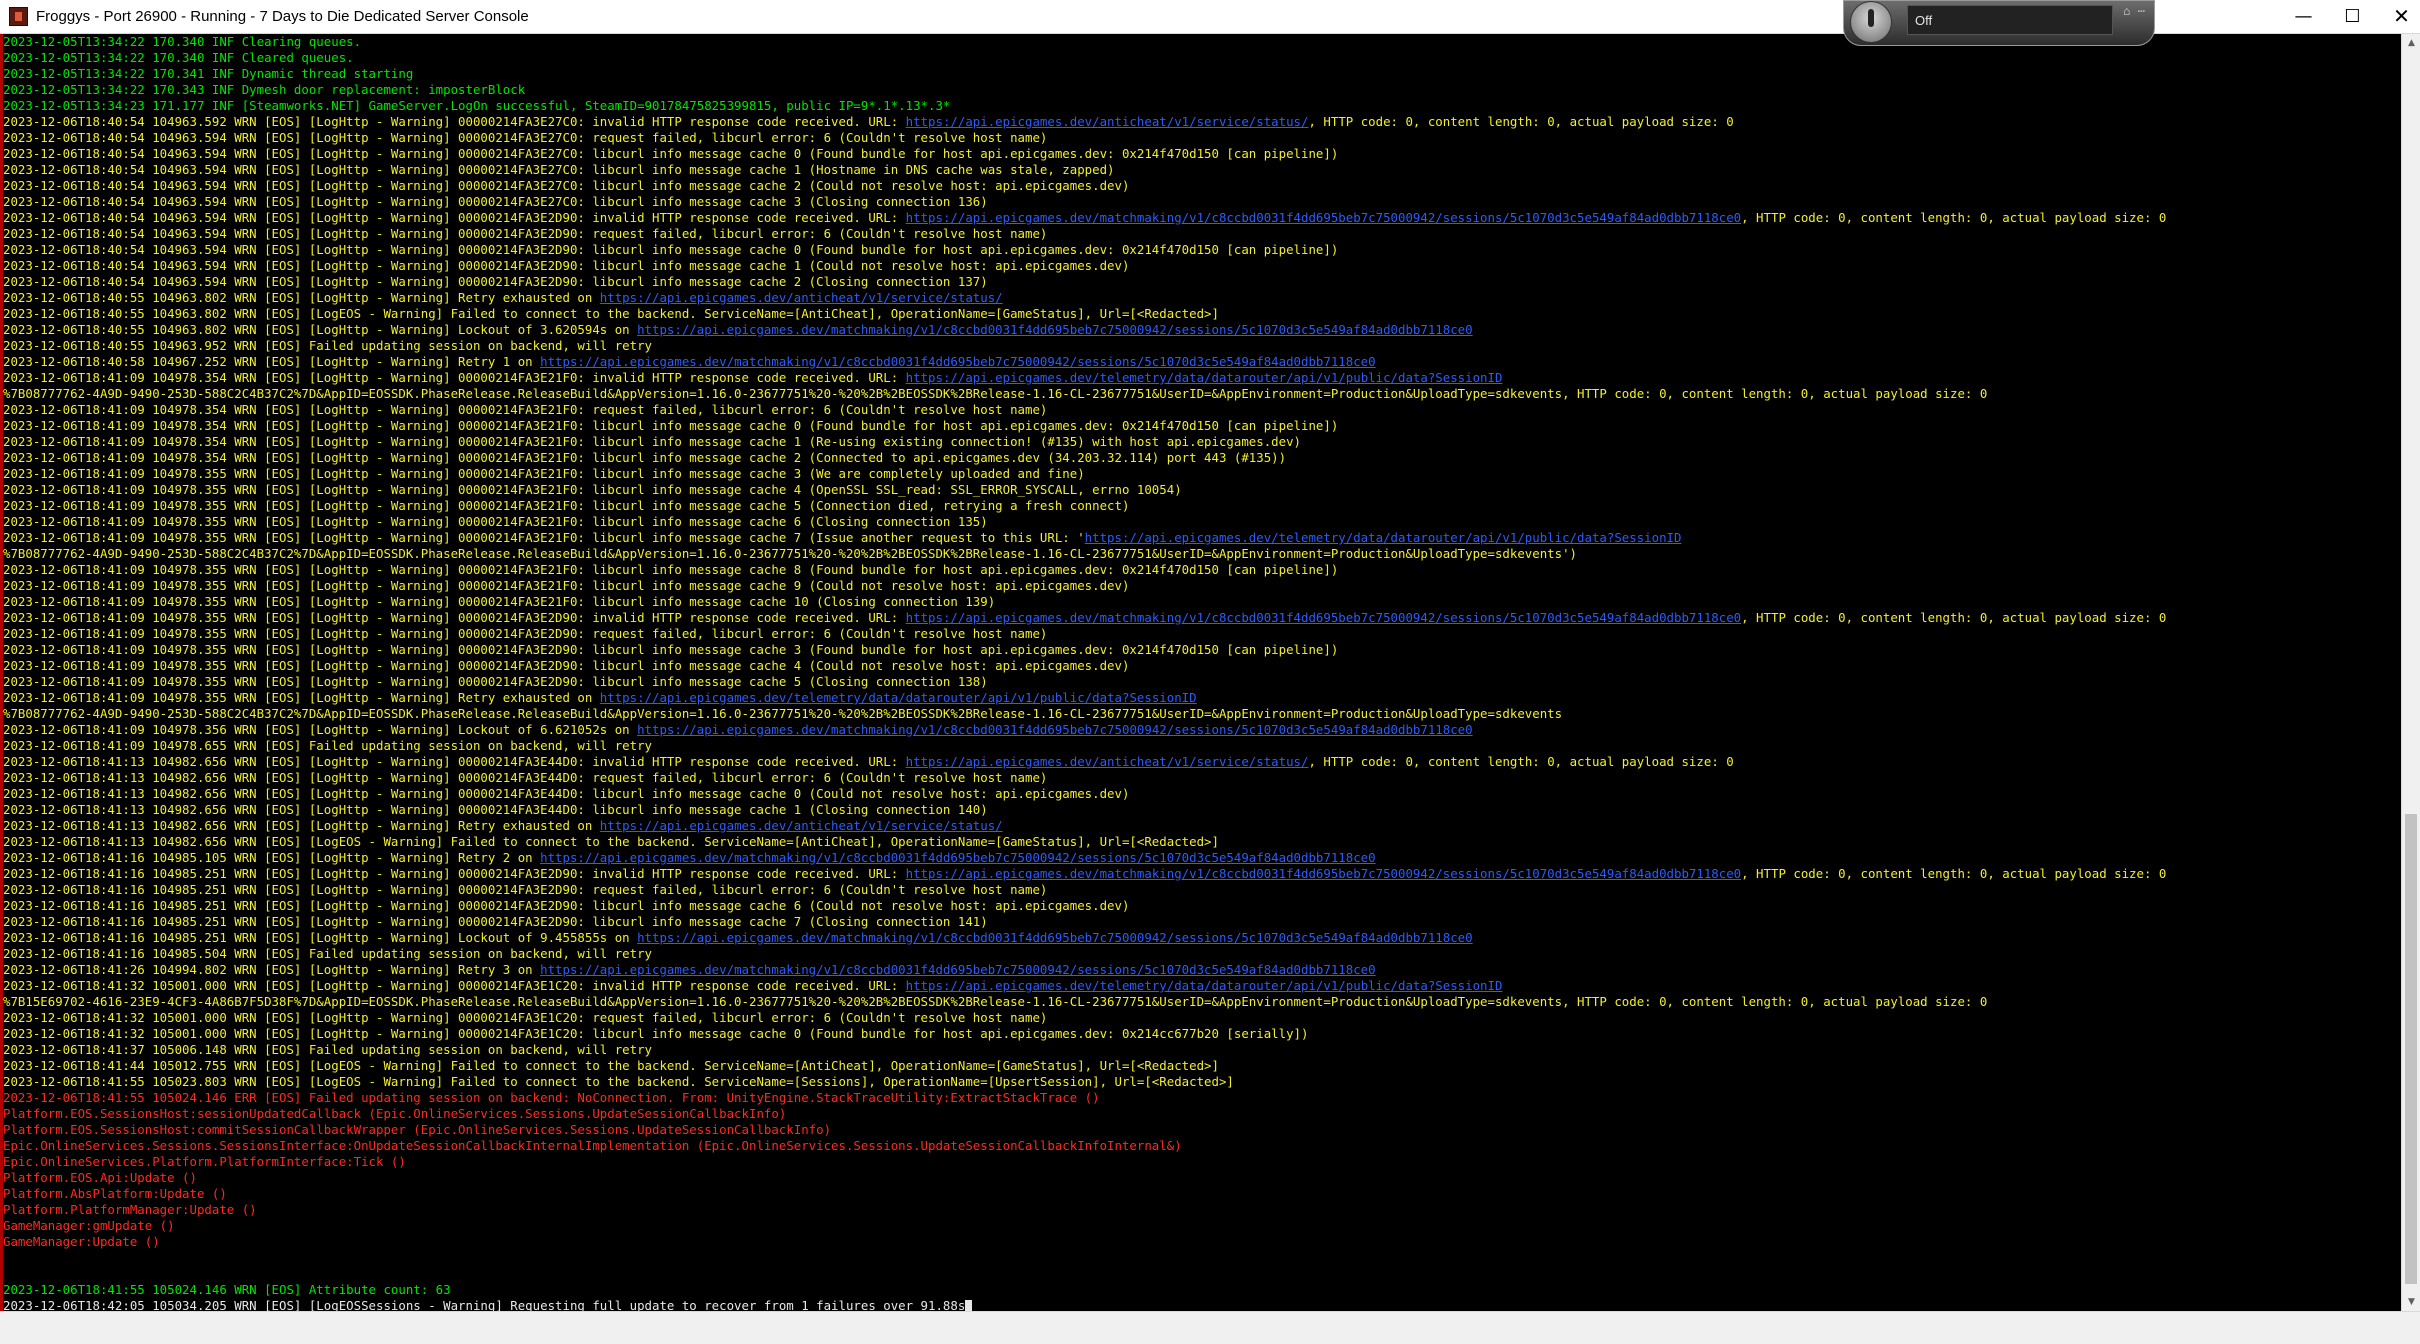 This screenshot has width=2420, height=1344. Describe the element at coordinates (89, 1225) in the screenshot. I see `console-line-text: GameManager:gmUpdate ()` at that location.